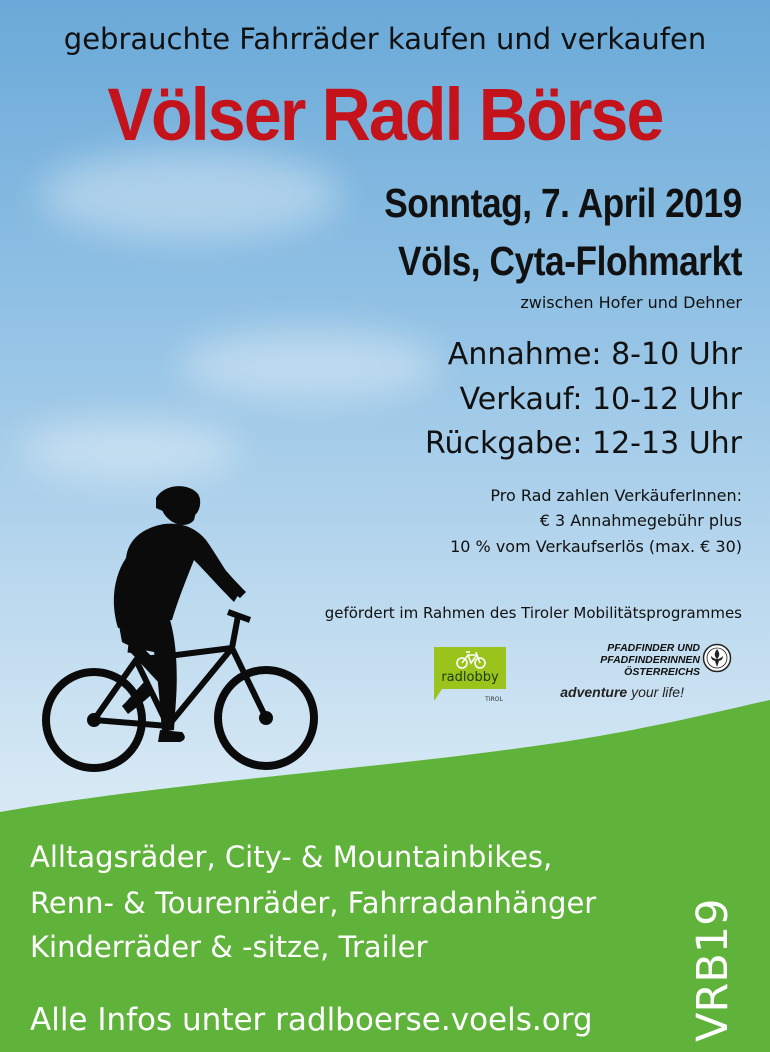  Describe the element at coordinates (180, 629) in the screenshot. I see `cyclist-silhouette` at that location.